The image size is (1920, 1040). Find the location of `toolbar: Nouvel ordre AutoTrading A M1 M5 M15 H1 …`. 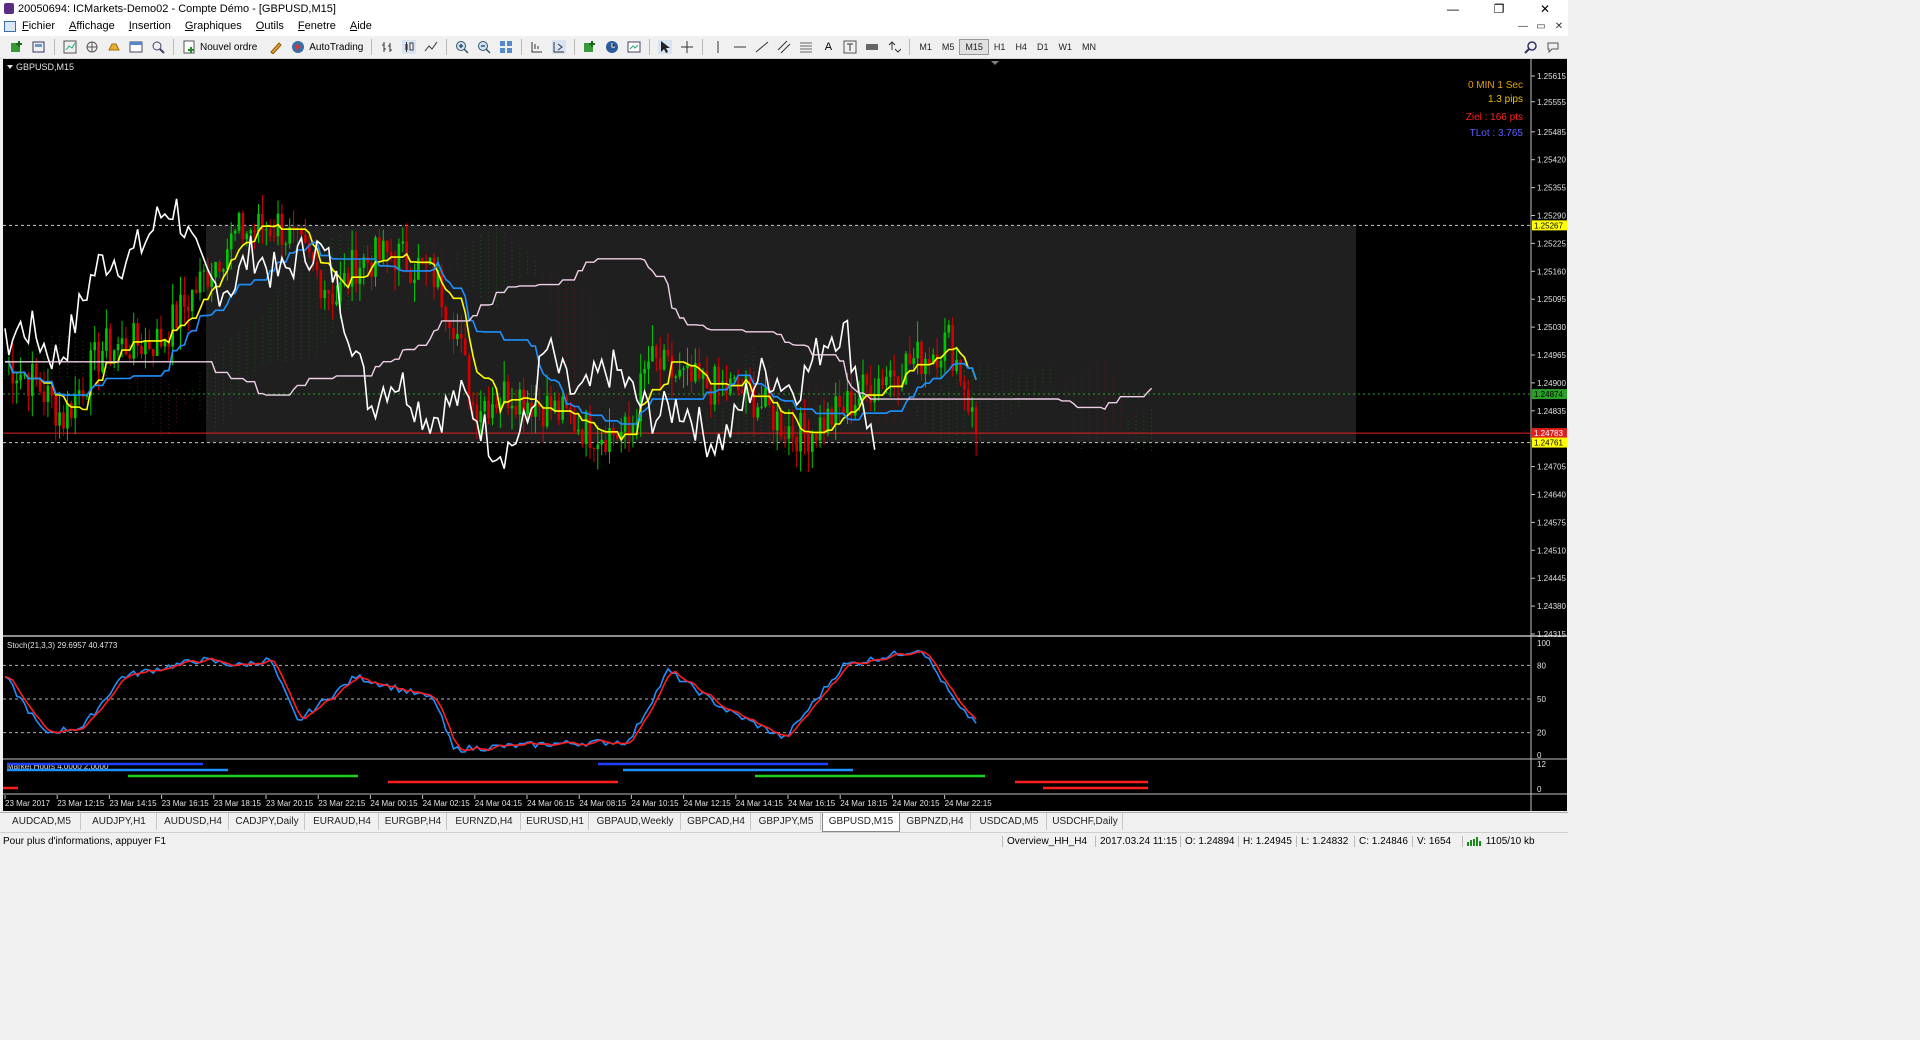

toolbar: Nouvel ordre AutoTrading A M1 M5 M15 H1 … is located at coordinates (784, 47).